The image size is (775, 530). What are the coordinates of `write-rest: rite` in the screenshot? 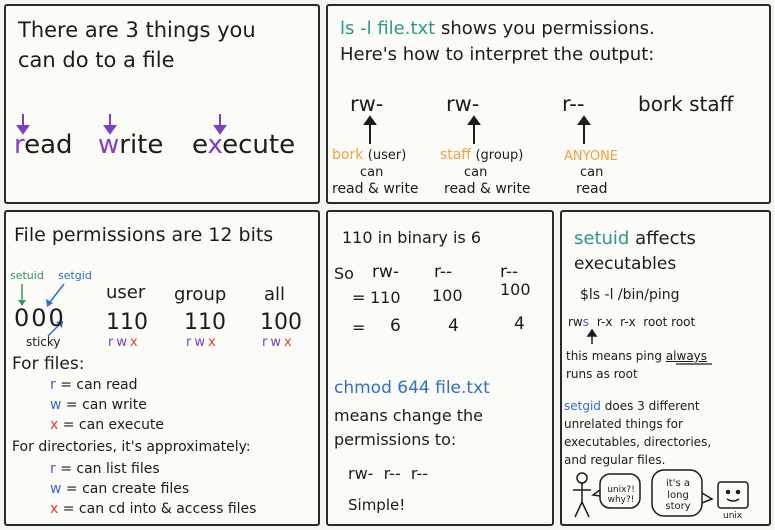 It's located at (141, 145).